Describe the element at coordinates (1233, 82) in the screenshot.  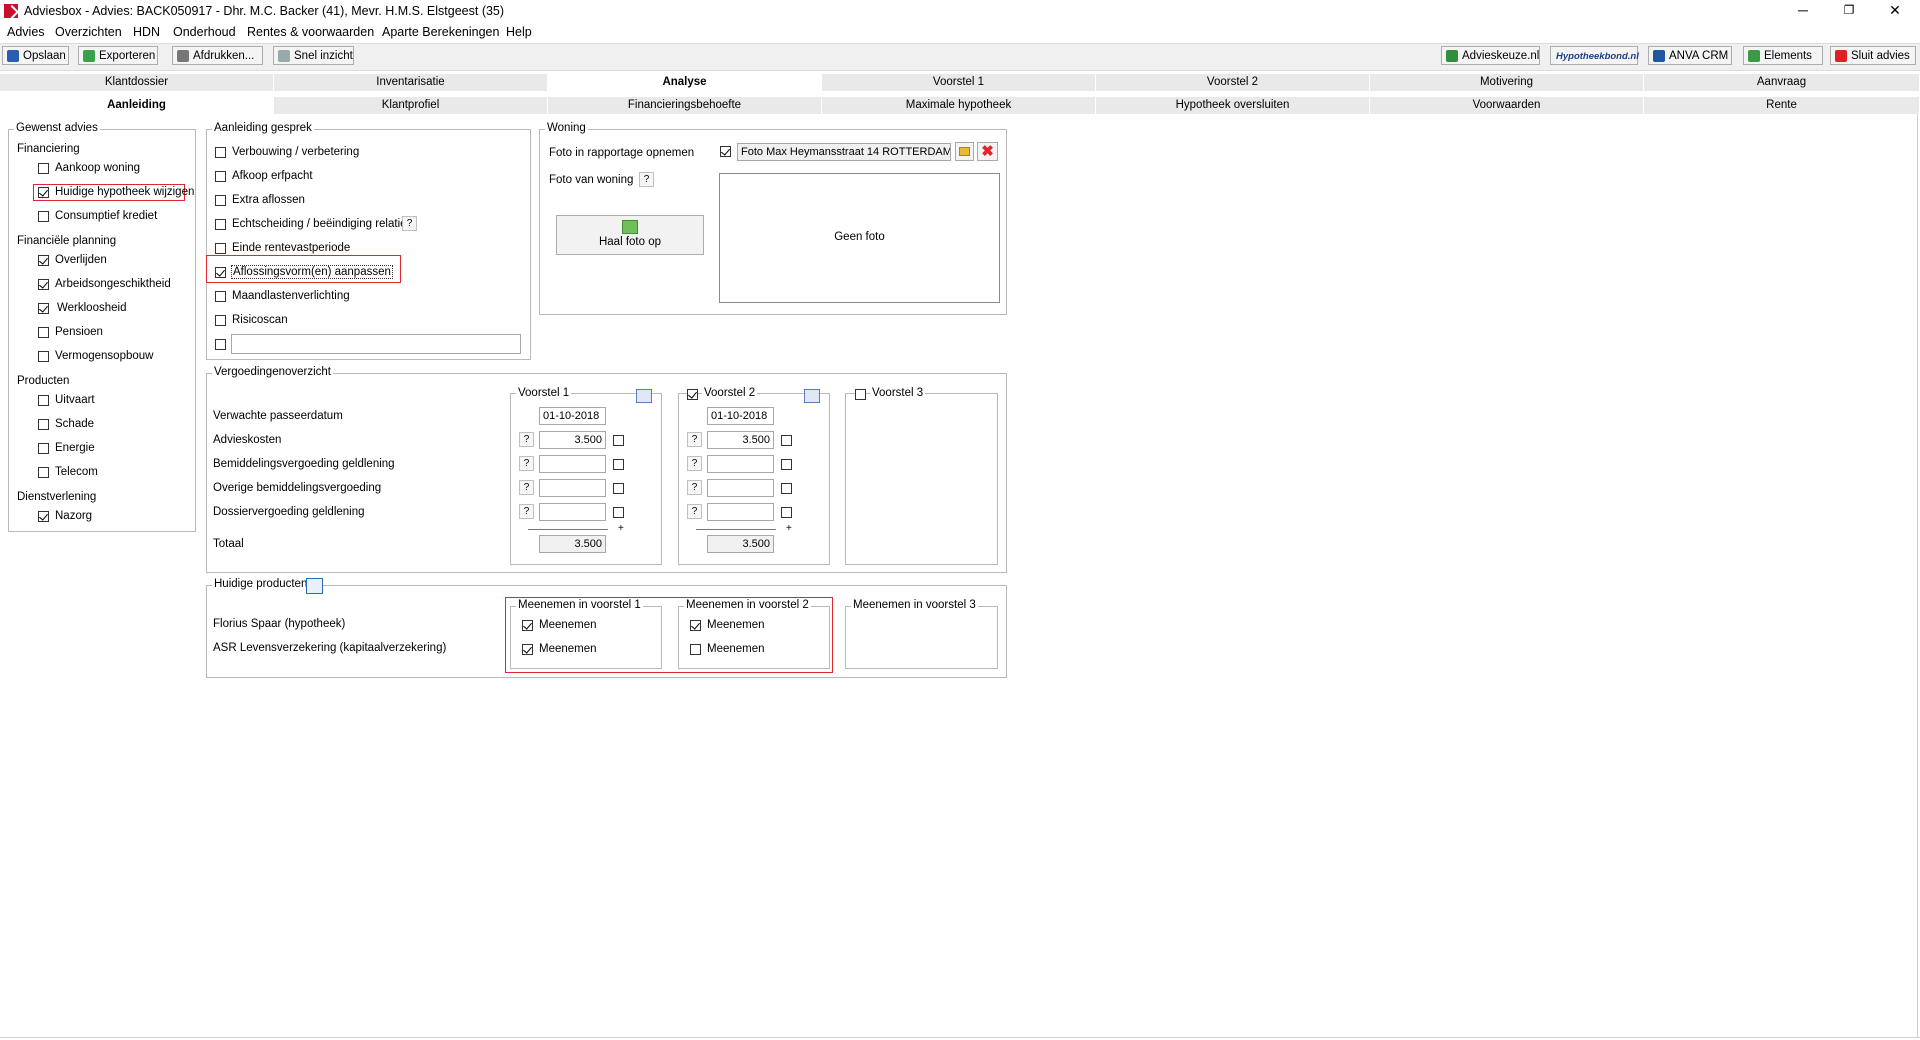
I see `tab-voorstel-2: Voorstel 2` at that location.